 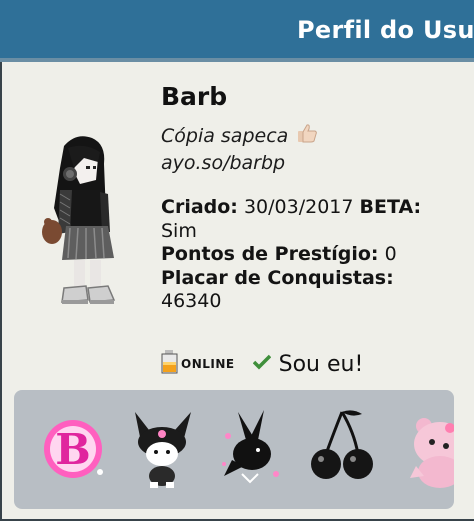 I want to click on prestige-label: Pontos de Prestígio:, so click(x=270, y=254).